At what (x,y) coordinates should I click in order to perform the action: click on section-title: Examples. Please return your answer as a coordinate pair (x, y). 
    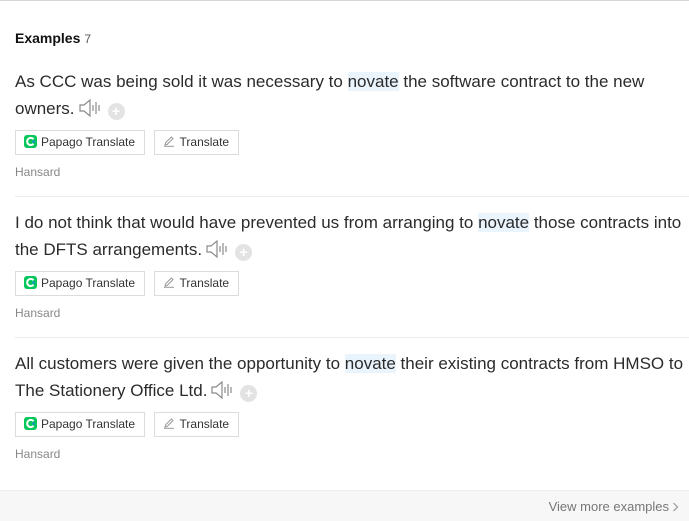
    Looking at the image, I should click on (48, 38).